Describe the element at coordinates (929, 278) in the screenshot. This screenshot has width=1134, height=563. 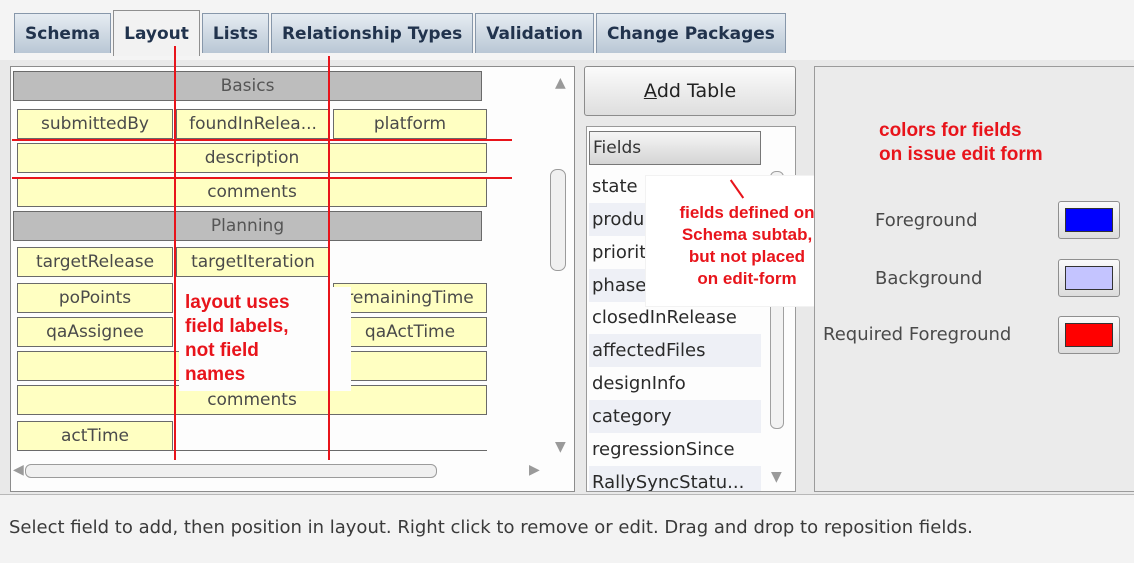
I see `background-label: Background` at that location.